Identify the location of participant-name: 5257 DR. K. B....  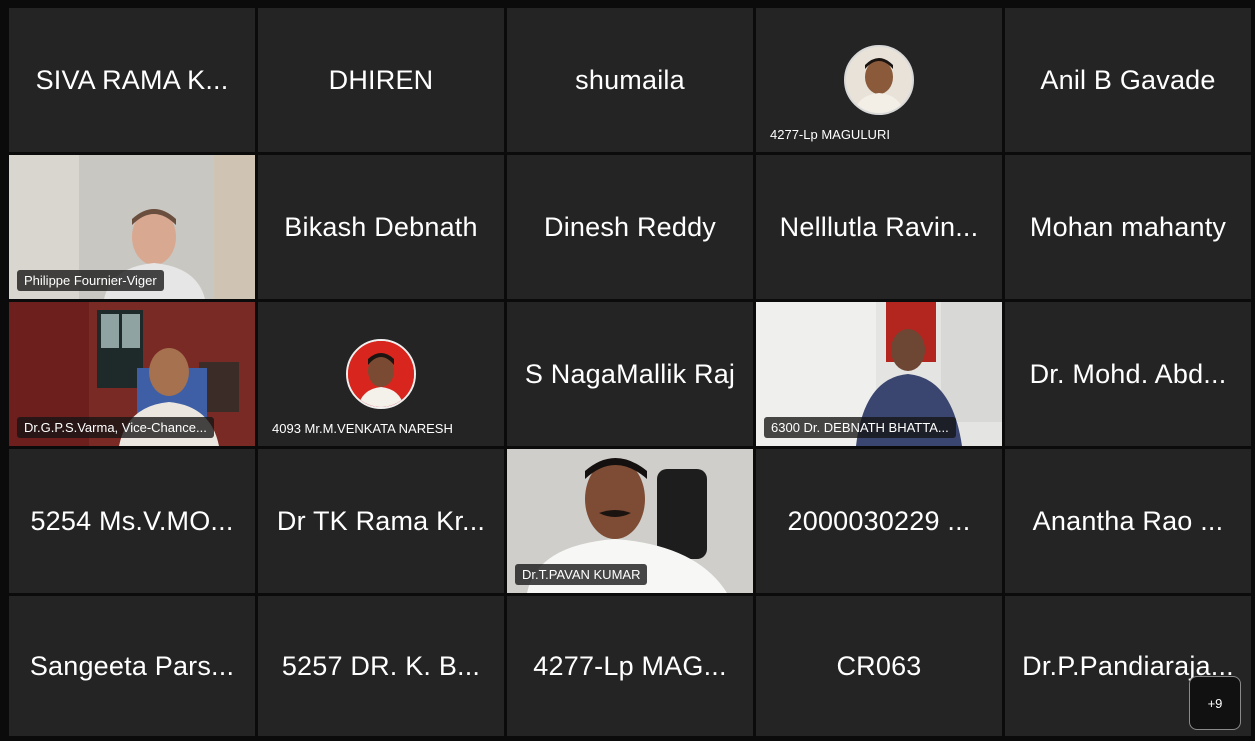
(381, 665).